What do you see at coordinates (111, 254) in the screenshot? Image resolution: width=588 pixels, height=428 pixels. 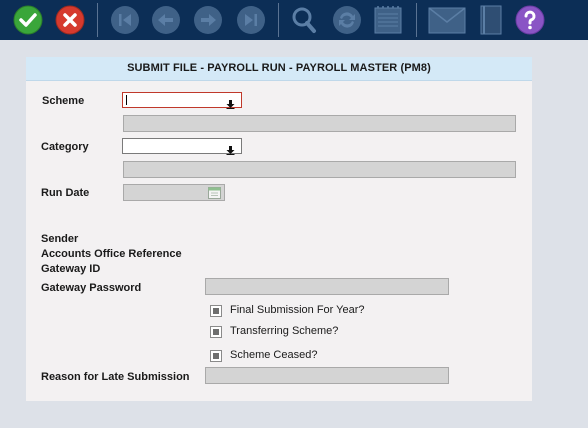 I see `accounts-office-reference-label: Accounts Office Reference` at bounding box center [111, 254].